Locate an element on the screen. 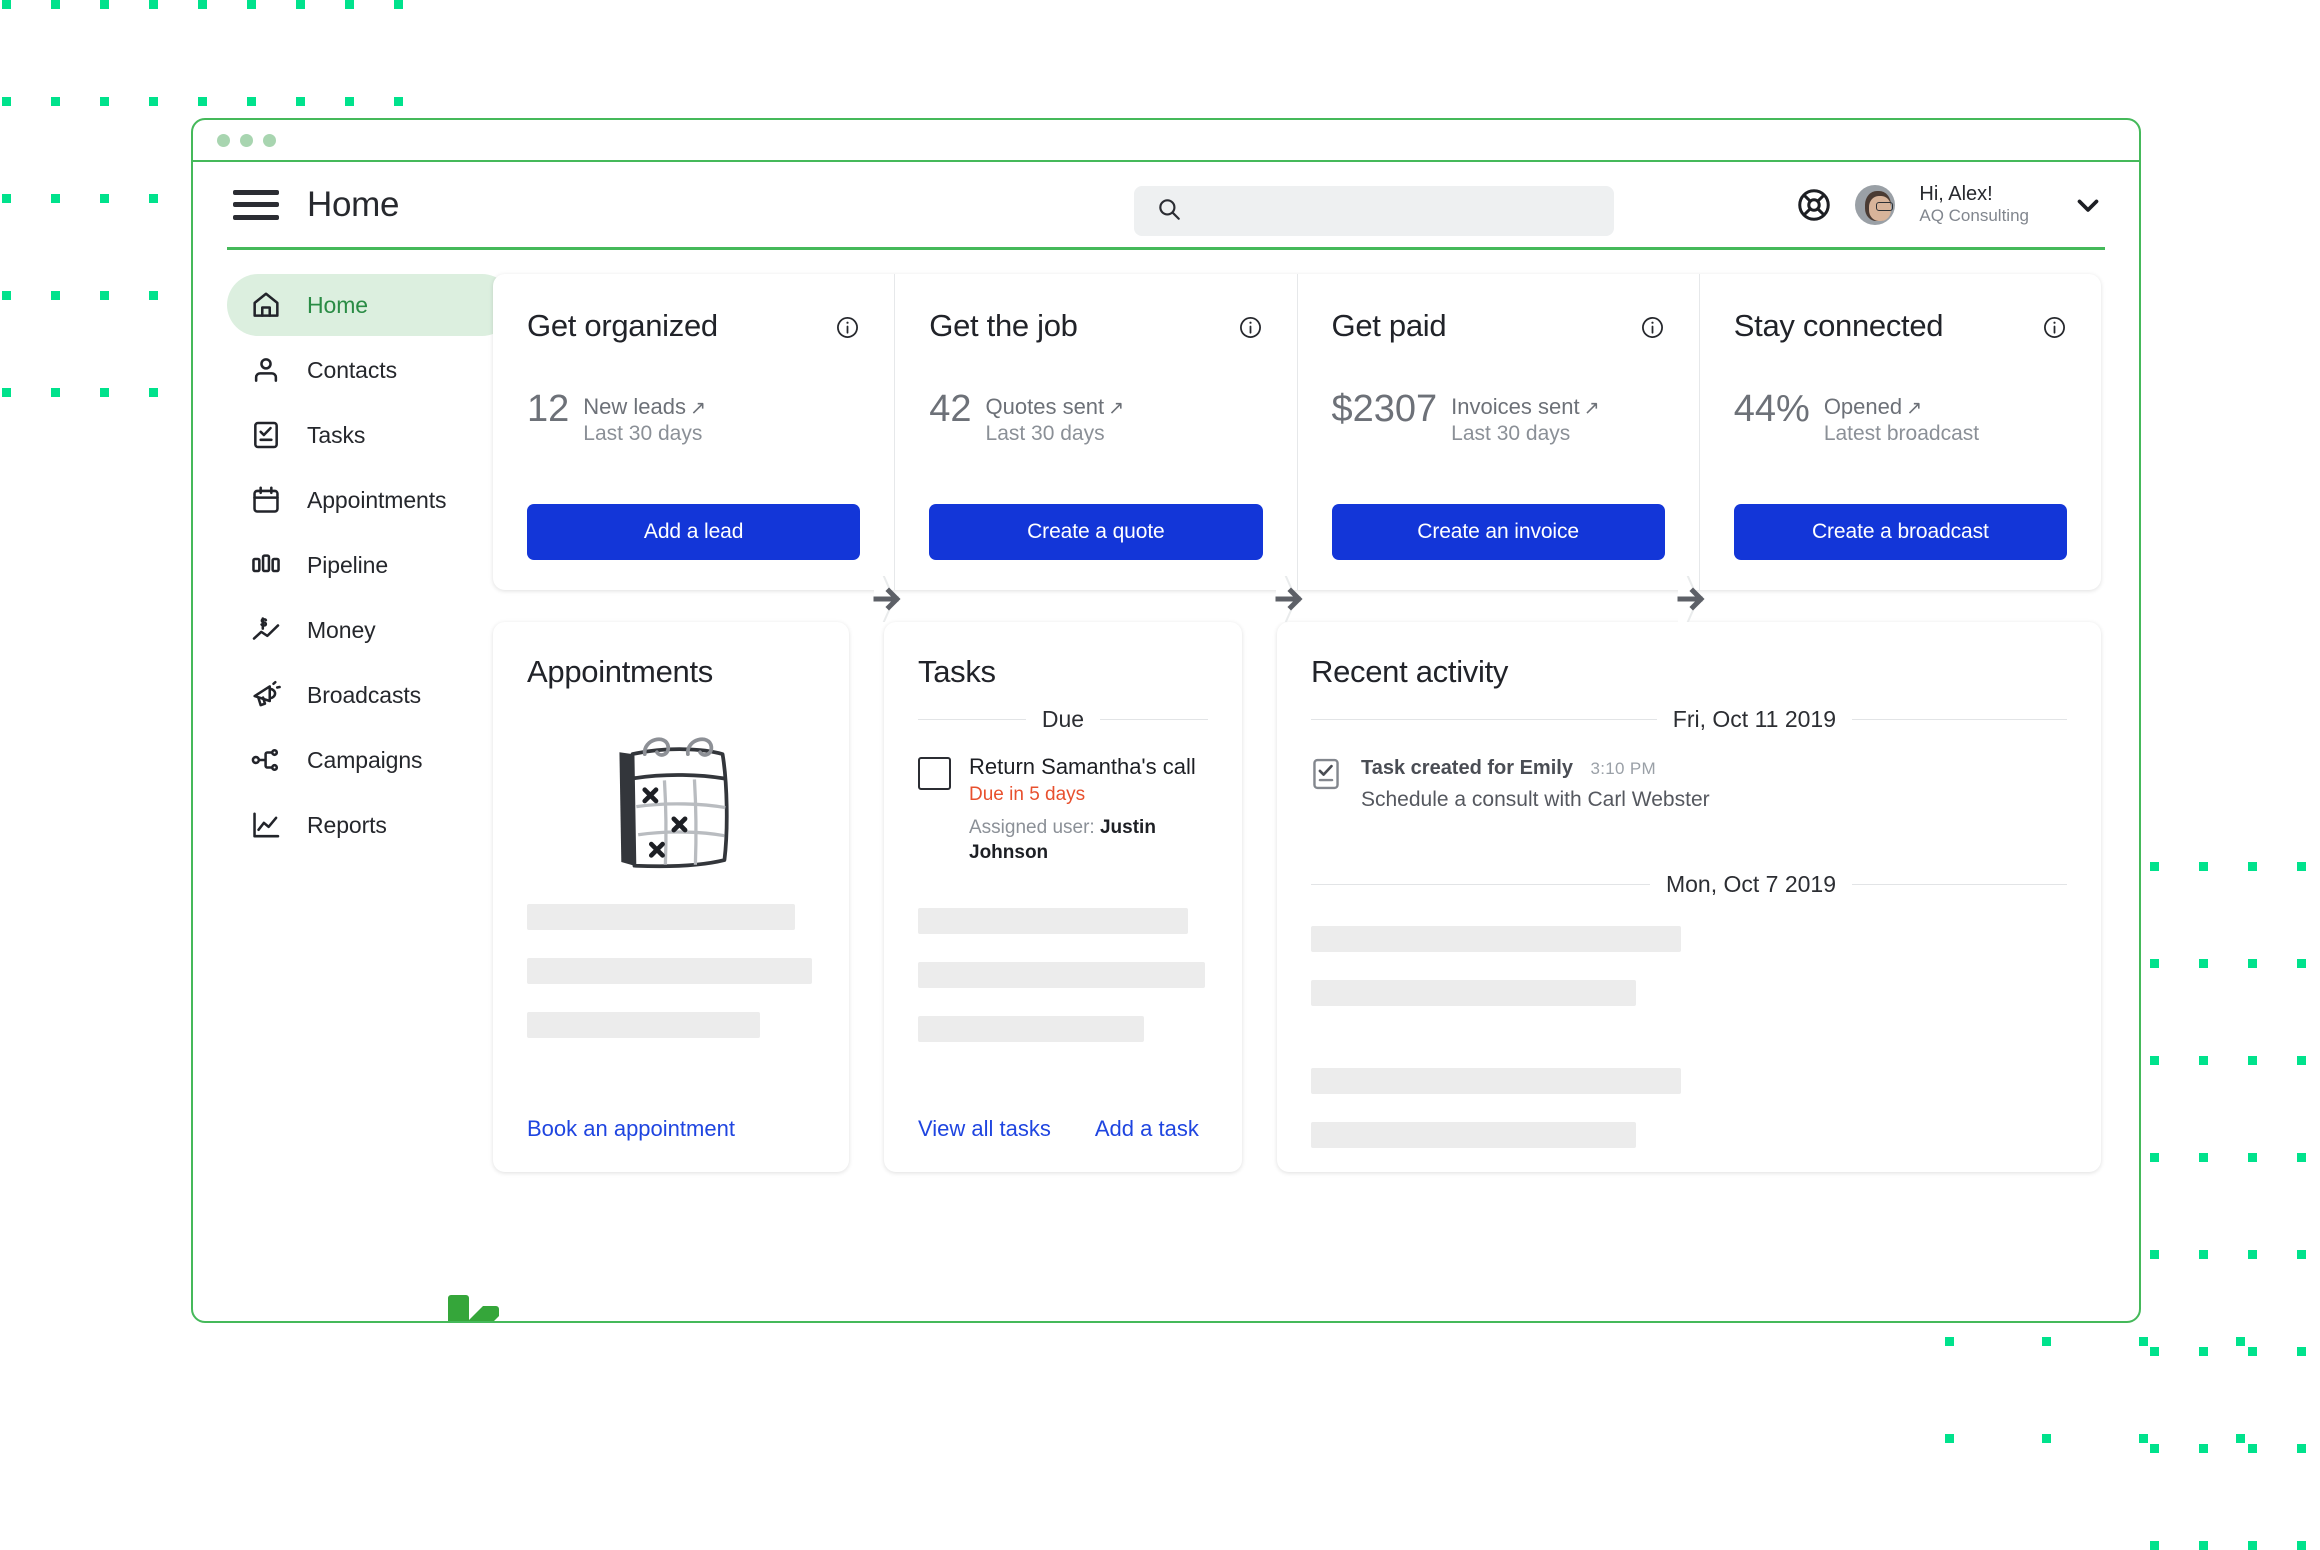  sidebar-item-tasks: Tasks is located at coordinates (370, 435).